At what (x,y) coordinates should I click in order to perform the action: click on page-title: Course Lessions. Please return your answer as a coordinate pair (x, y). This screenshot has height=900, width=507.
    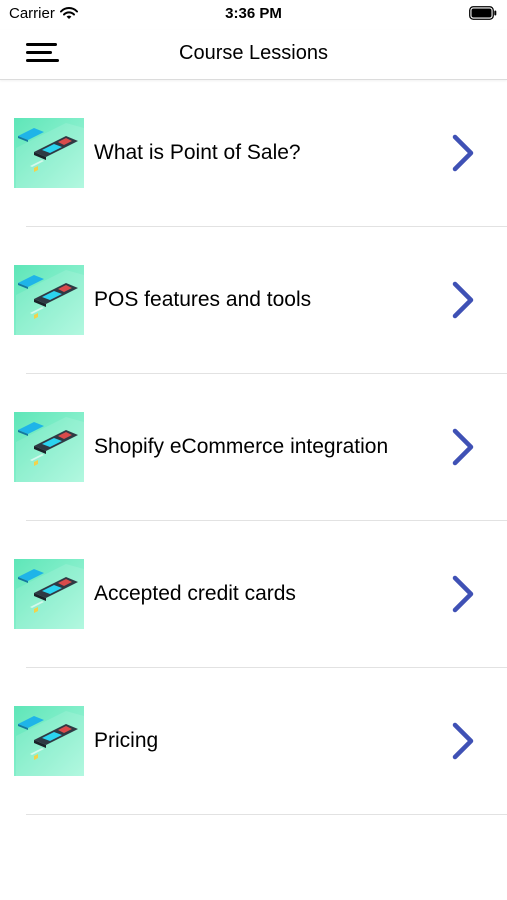
    Looking at the image, I should click on (253, 53).